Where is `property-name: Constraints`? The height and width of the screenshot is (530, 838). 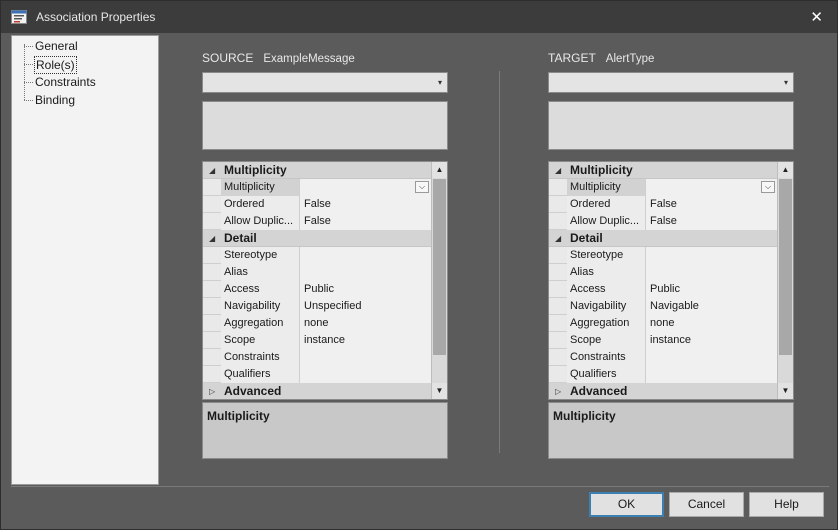
property-name: Constraints is located at coordinates (606, 357).